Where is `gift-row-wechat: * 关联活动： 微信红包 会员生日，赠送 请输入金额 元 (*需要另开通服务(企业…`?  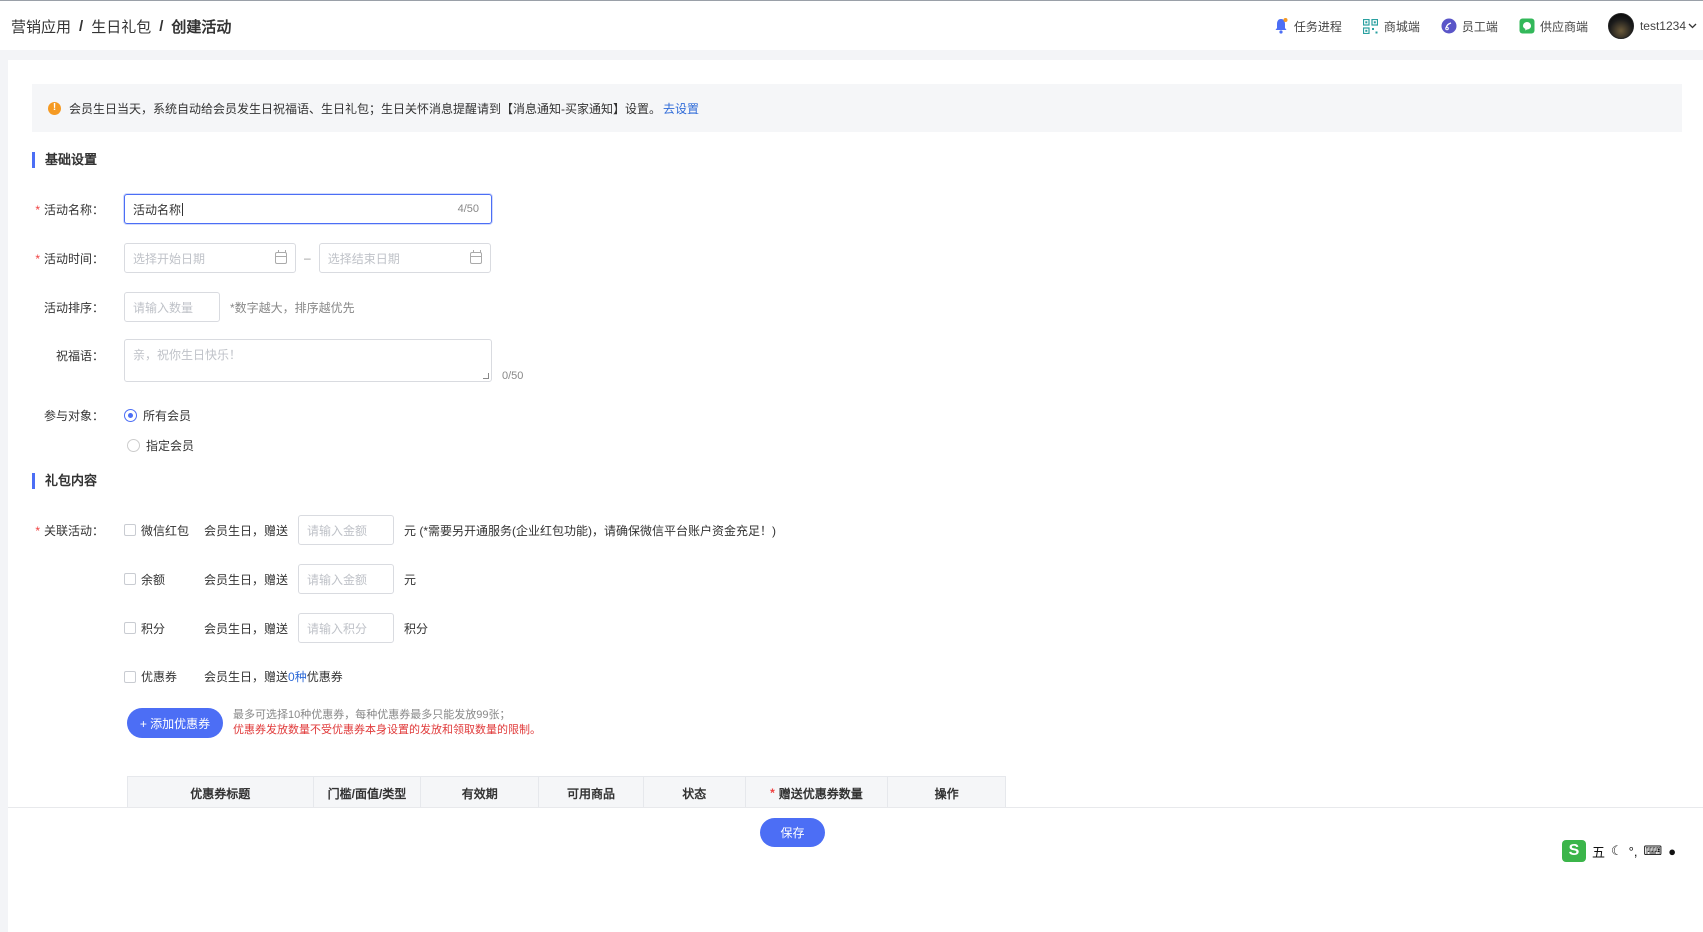 gift-row-wechat: * 关联活动： 微信红包 会员生日，赠送 请输入金额 元 (*需要另开通服务(企业… is located at coordinates (392, 530).